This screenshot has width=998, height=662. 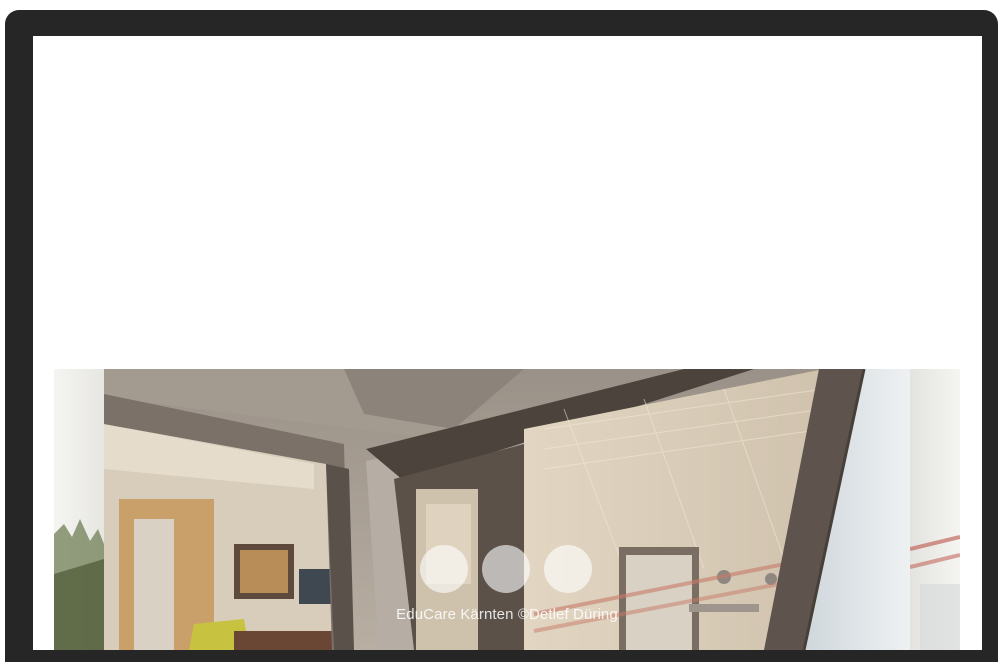 What do you see at coordinates (507, 614) in the screenshot?
I see `photo-credit: EduCare Kärnten ©Detlef Düring` at bounding box center [507, 614].